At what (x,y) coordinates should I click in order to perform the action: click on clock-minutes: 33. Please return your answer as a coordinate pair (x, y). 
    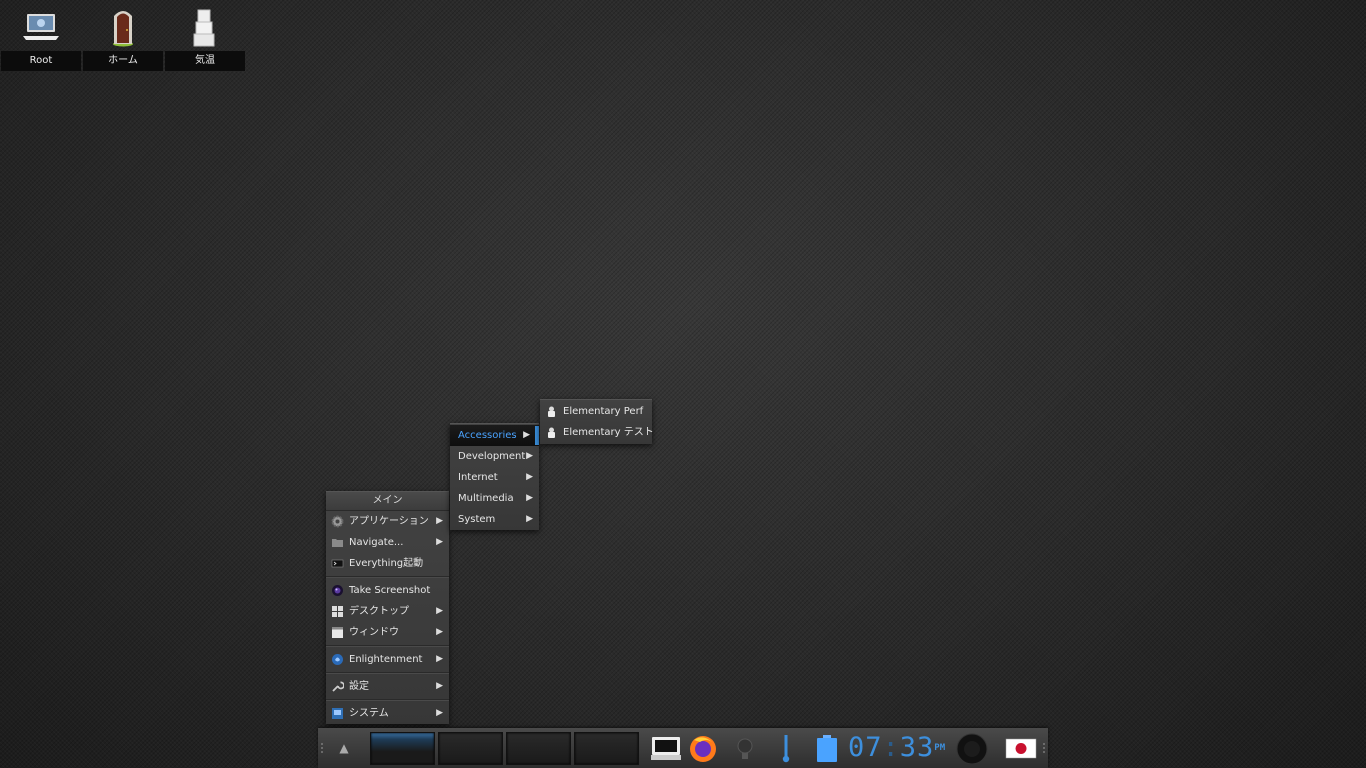
    Looking at the image, I should click on (917, 747).